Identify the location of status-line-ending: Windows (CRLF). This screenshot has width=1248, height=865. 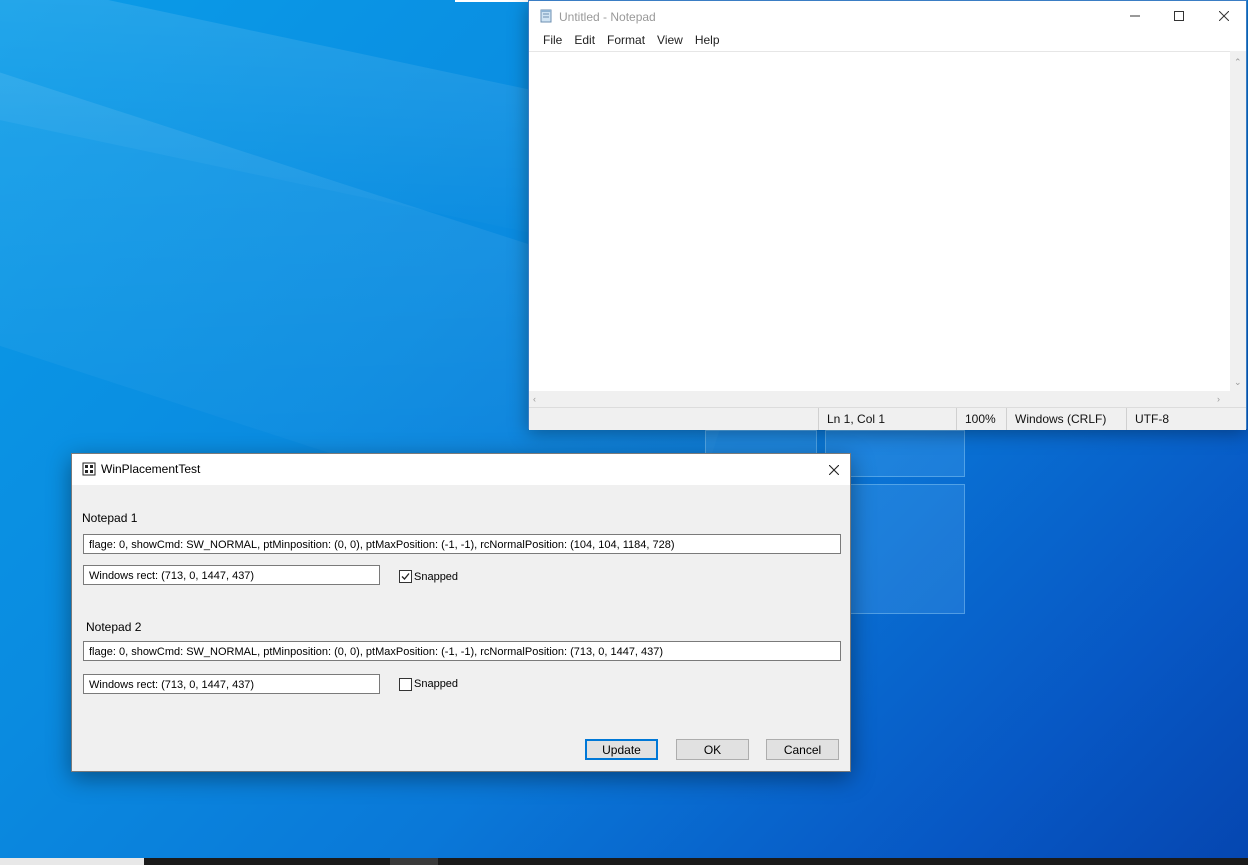
(1066, 419).